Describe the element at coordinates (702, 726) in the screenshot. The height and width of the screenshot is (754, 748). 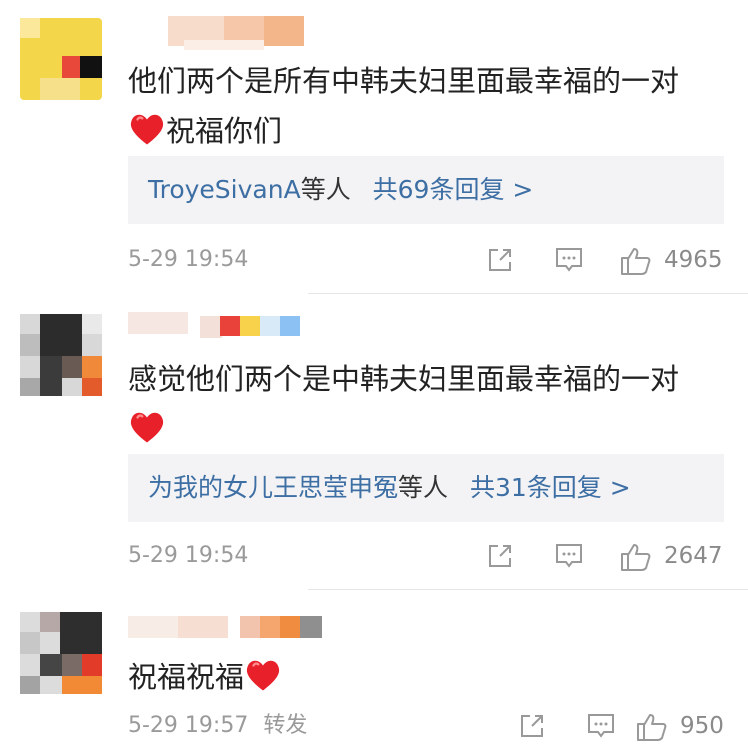
I see `like-count: 950` at that location.